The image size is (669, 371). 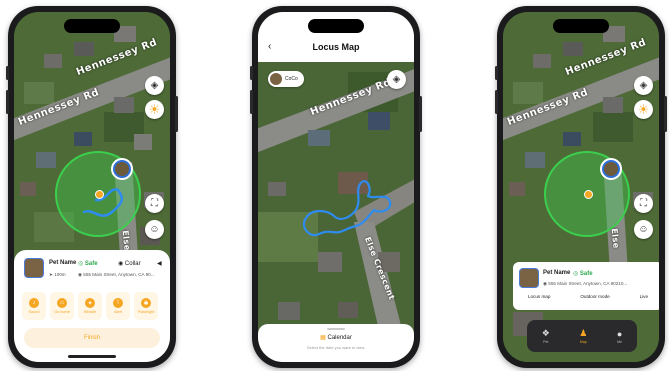 I want to click on pet-avatar, so click(x=276, y=79).